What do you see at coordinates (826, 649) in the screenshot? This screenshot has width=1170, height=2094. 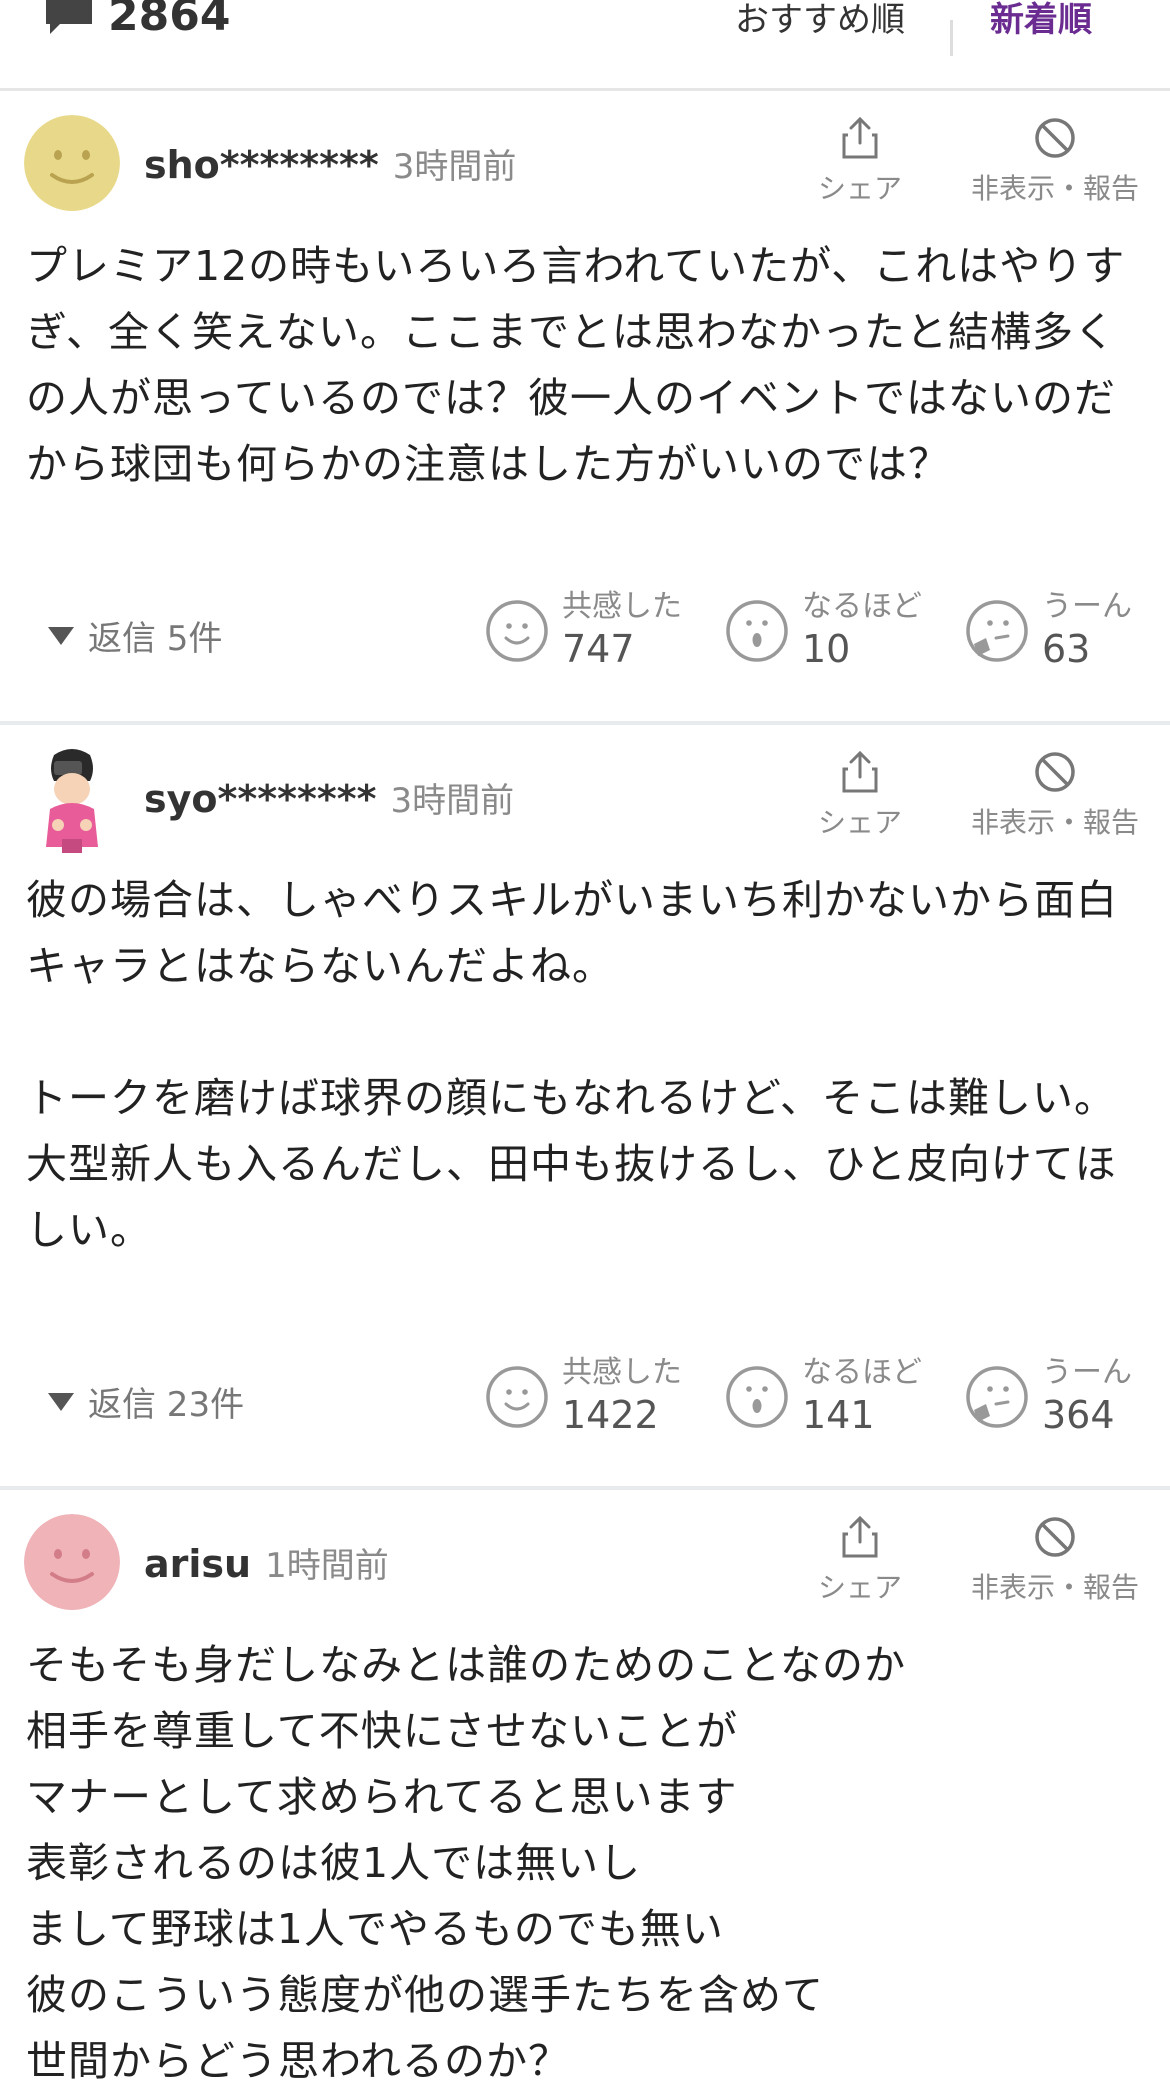 I see `insight-count: 10` at bounding box center [826, 649].